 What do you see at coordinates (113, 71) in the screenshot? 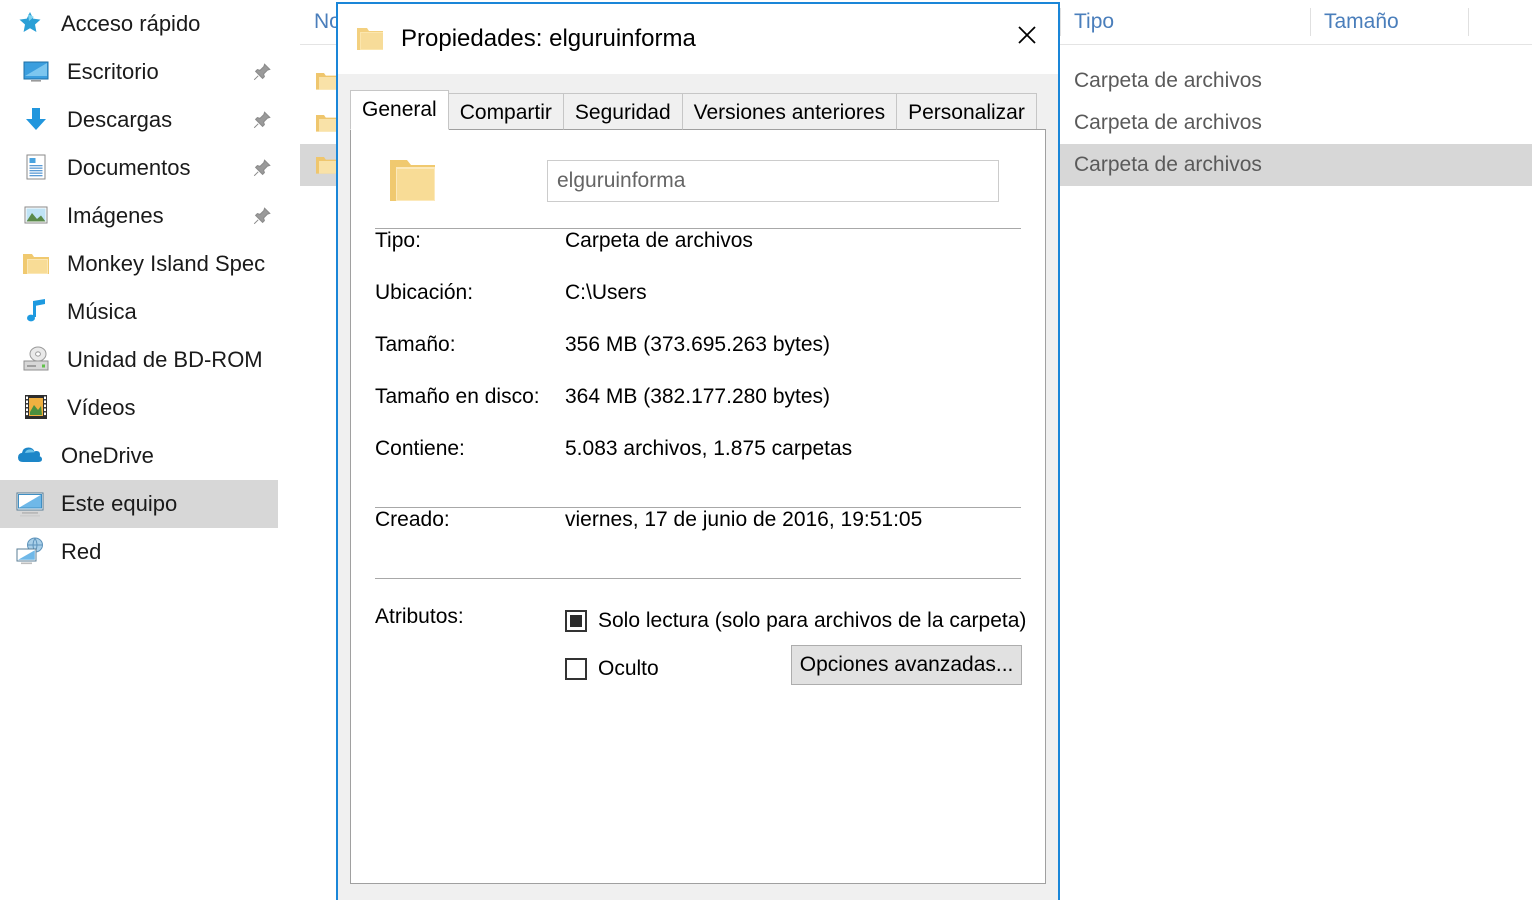
I see `sidebar-item-label: Escritorio` at bounding box center [113, 71].